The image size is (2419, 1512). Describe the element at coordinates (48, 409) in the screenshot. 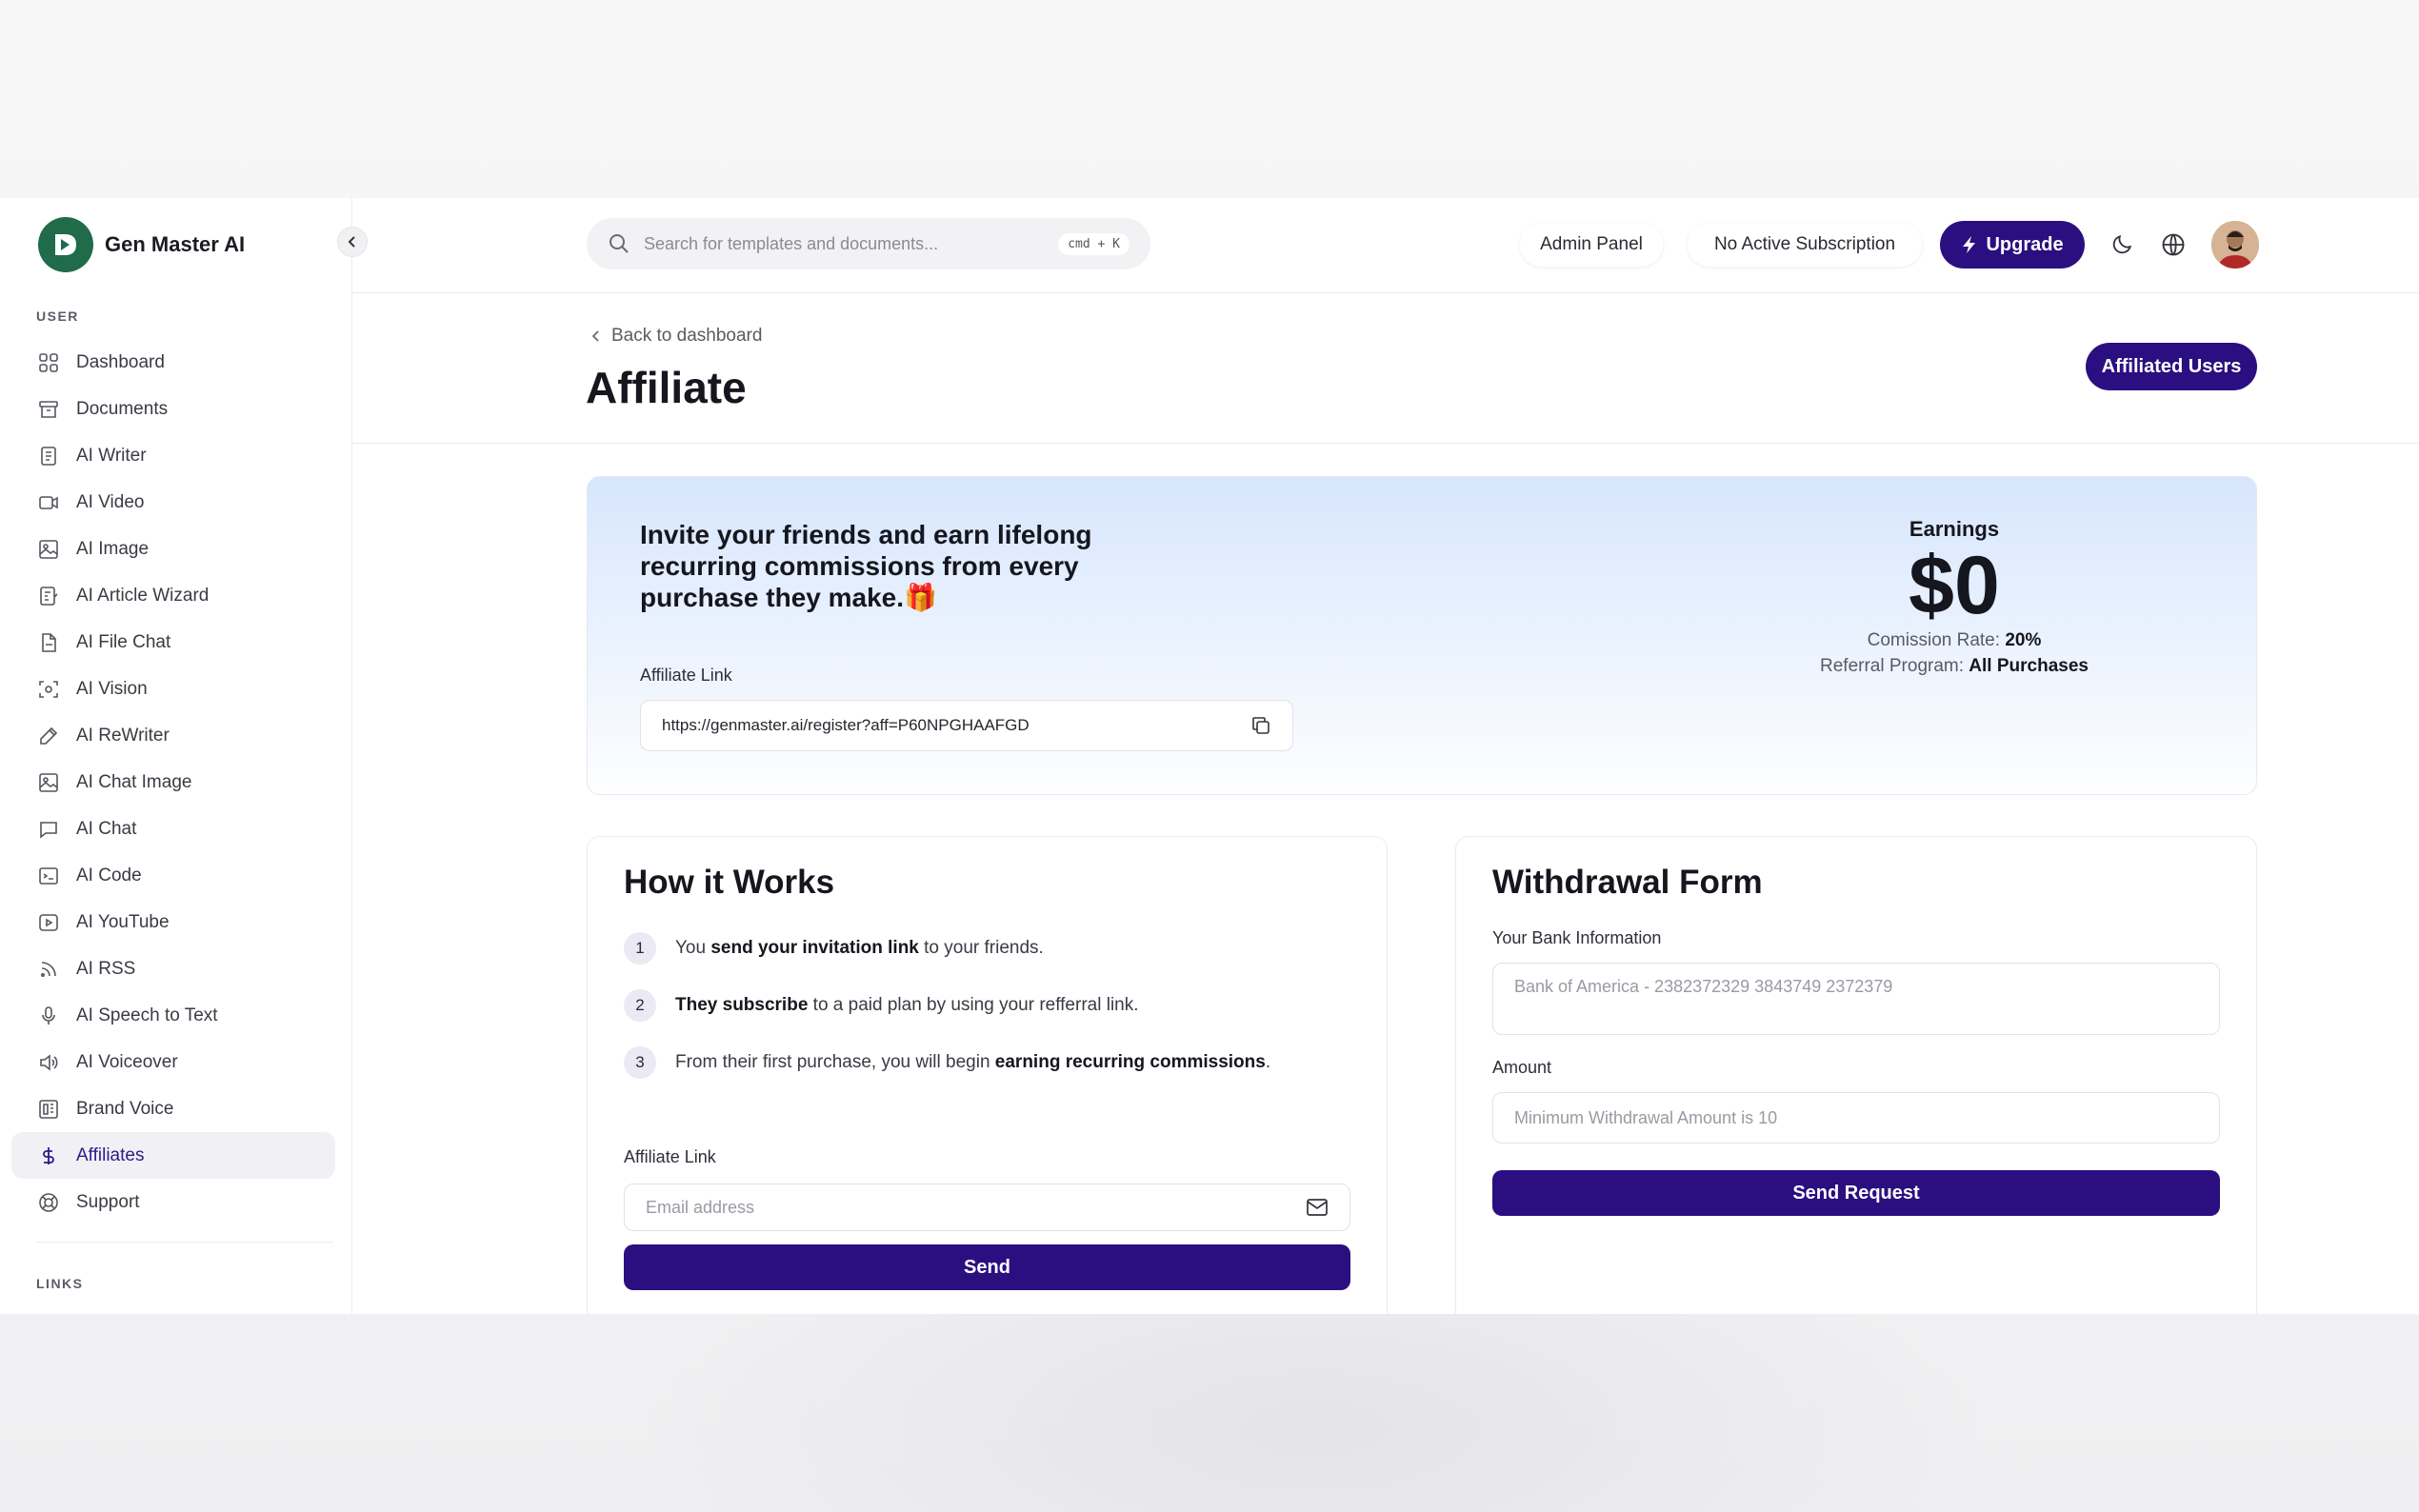

I see `archive-icon` at that location.